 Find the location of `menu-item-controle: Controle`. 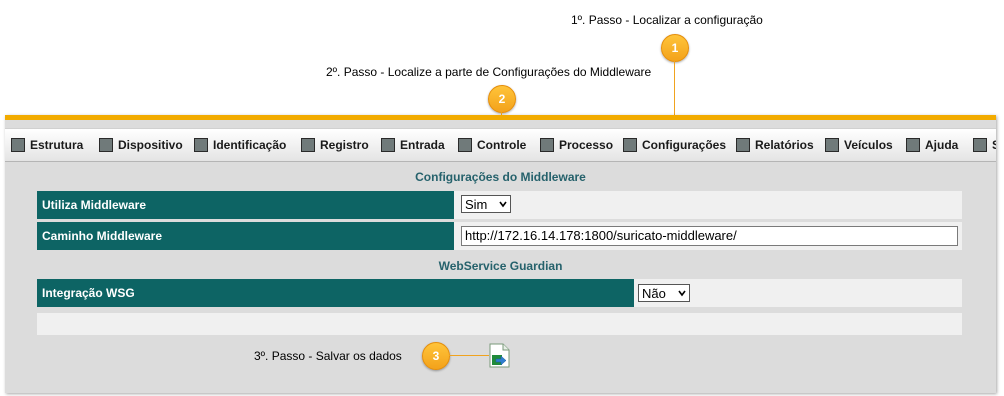

menu-item-controle: Controle is located at coordinates (492, 145).